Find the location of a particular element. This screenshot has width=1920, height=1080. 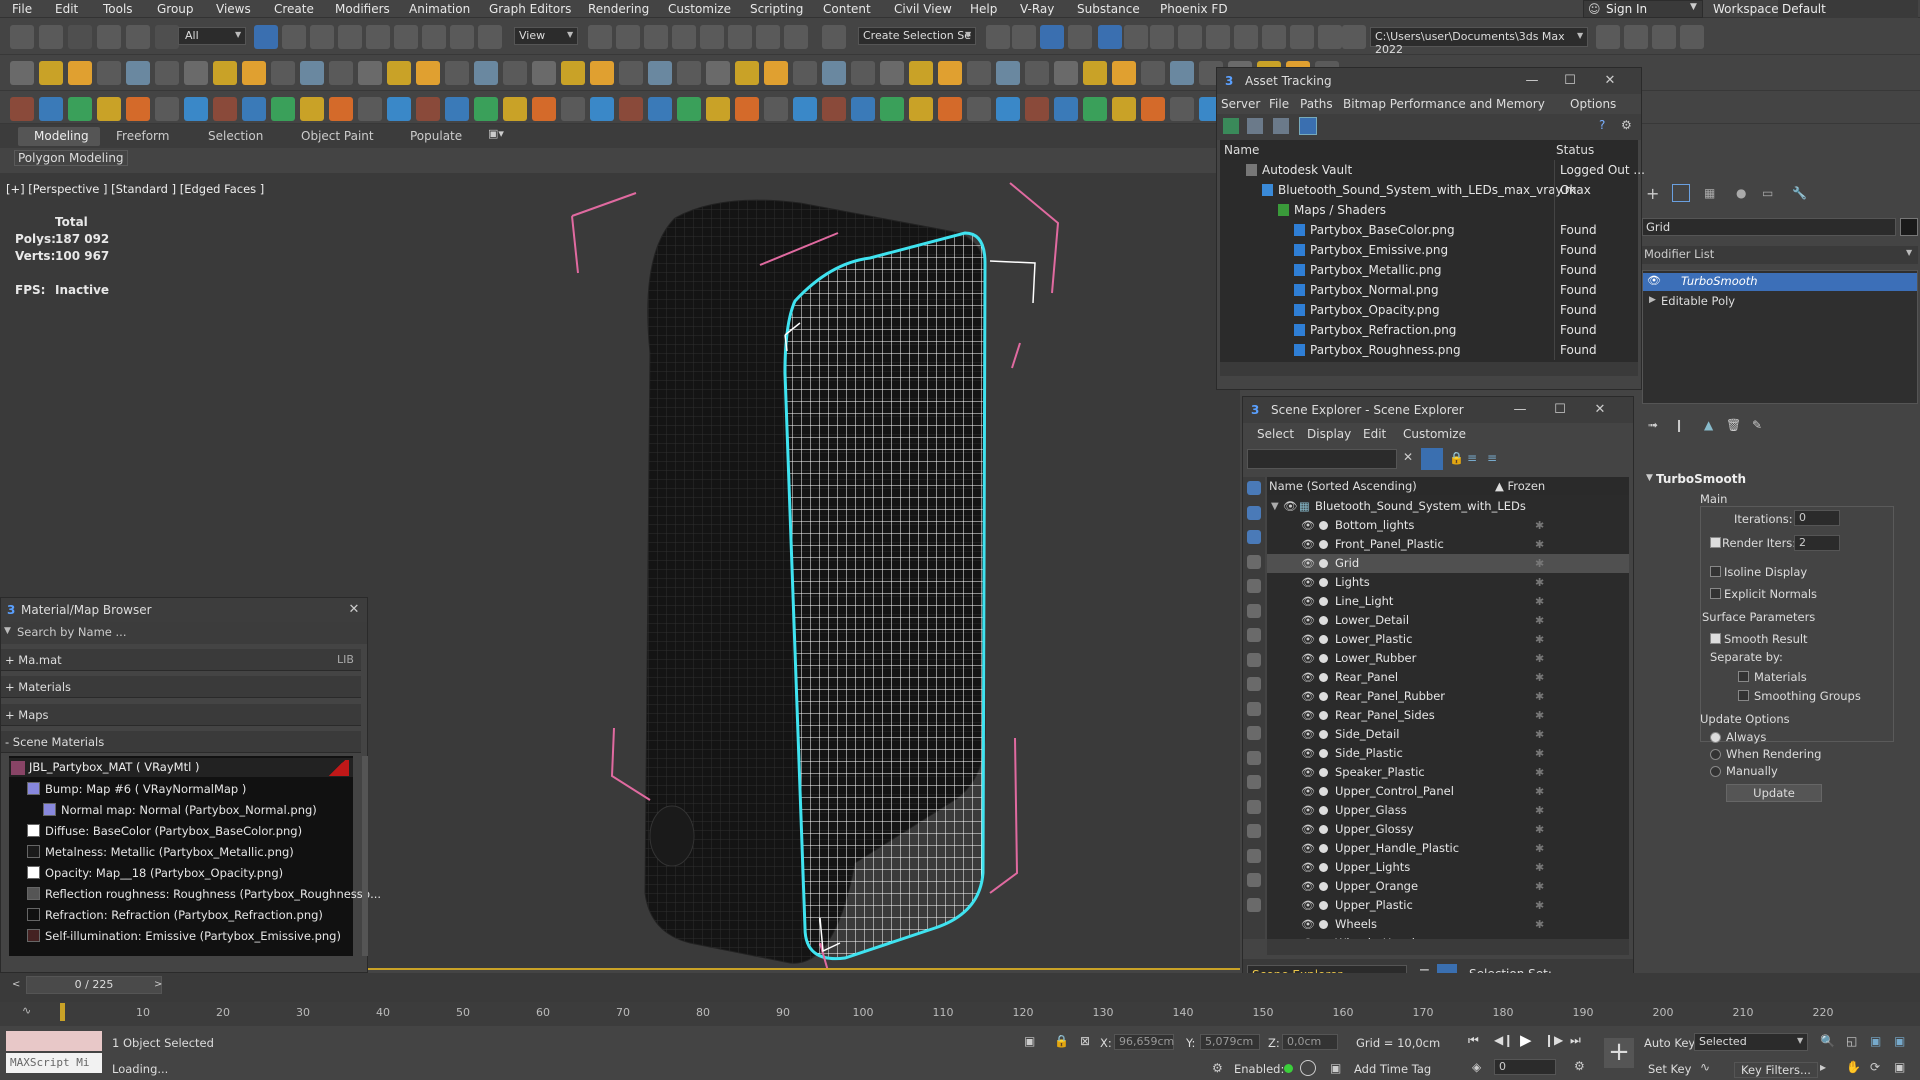

menu-edit: Edit is located at coordinates (66, 9).